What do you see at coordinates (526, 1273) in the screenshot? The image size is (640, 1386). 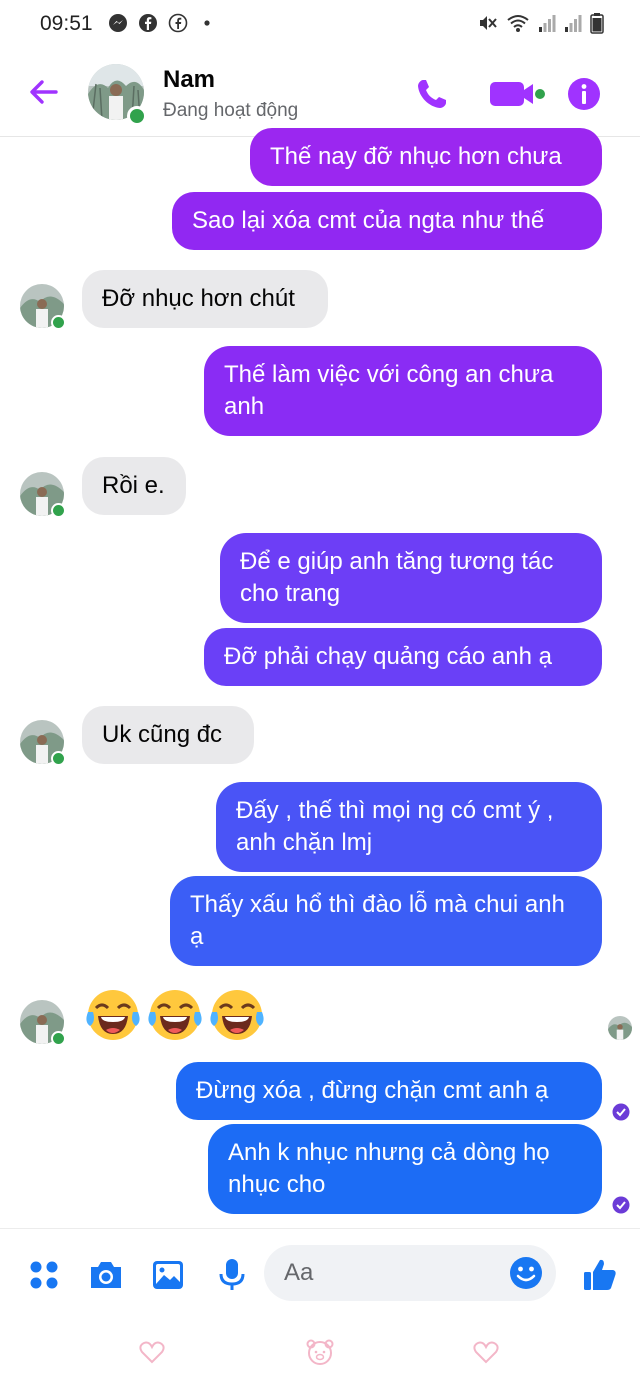 I see `emoji-icon` at bounding box center [526, 1273].